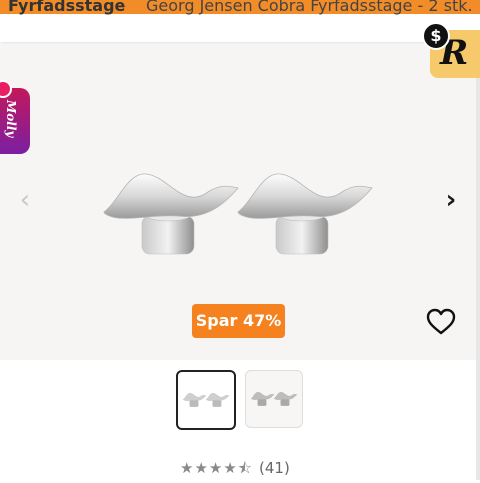 The height and width of the screenshot is (483, 480). Describe the element at coordinates (25, 200) in the screenshot. I see `chevron-left-icon: ‹` at that location.